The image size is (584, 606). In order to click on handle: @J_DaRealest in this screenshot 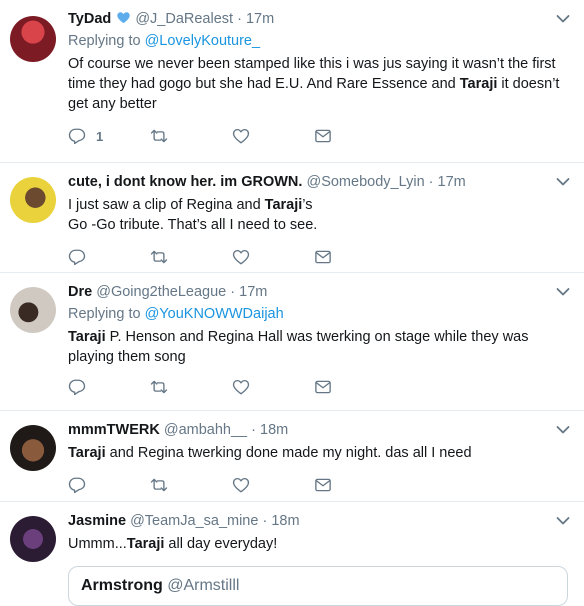, I will do `click(184, 19)`.